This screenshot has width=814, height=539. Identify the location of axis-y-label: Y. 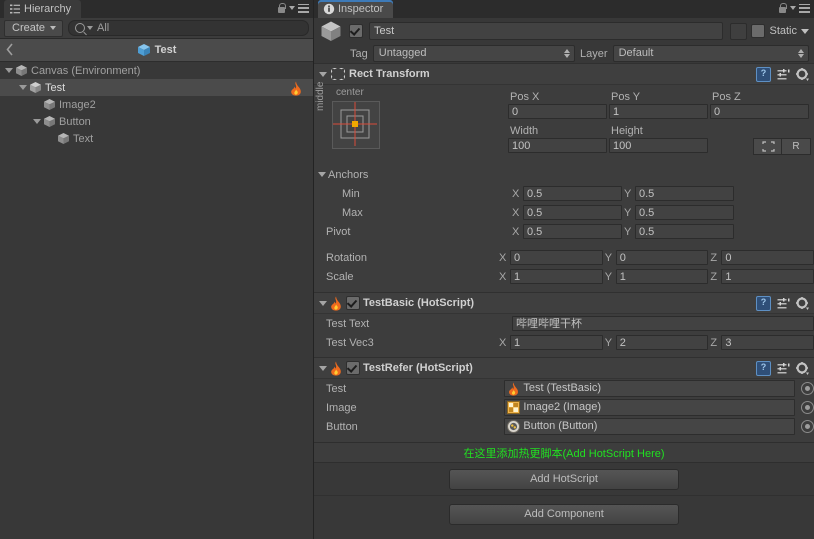
(608, 342).